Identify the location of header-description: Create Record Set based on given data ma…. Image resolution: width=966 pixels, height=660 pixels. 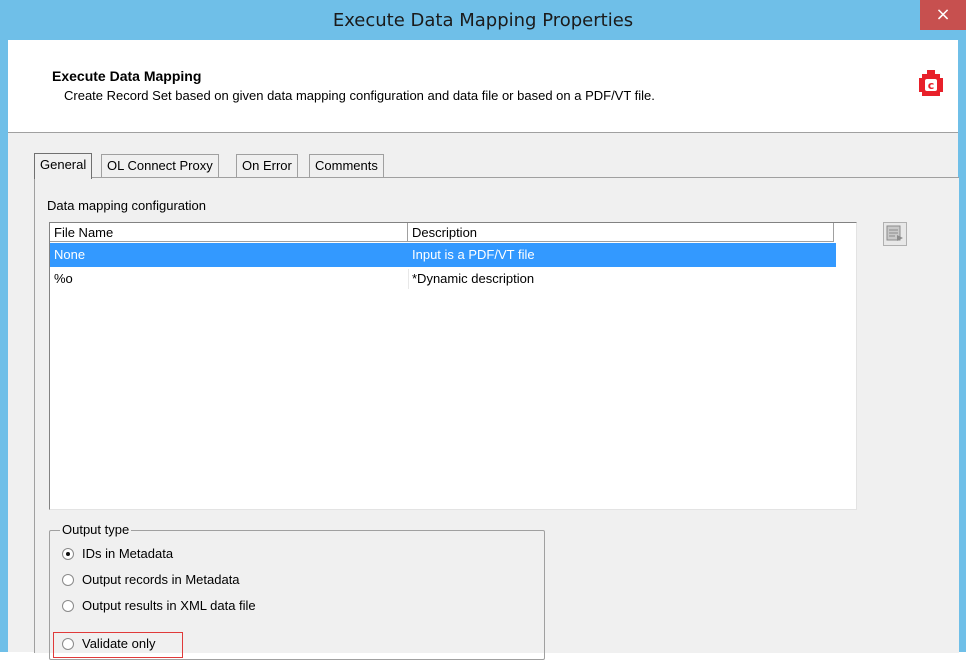
(359, 95).